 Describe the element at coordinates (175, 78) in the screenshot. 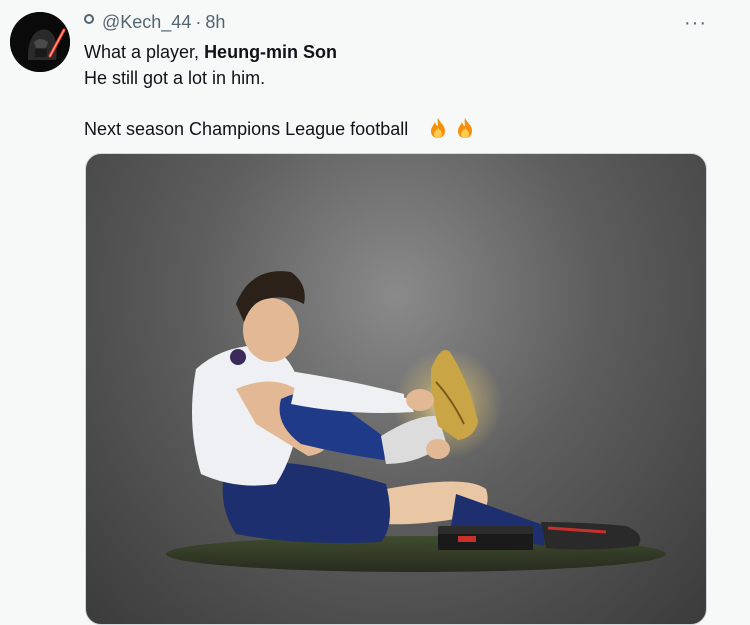

I see `tweet-text-line-2: He still got a lot in him.` at that location.